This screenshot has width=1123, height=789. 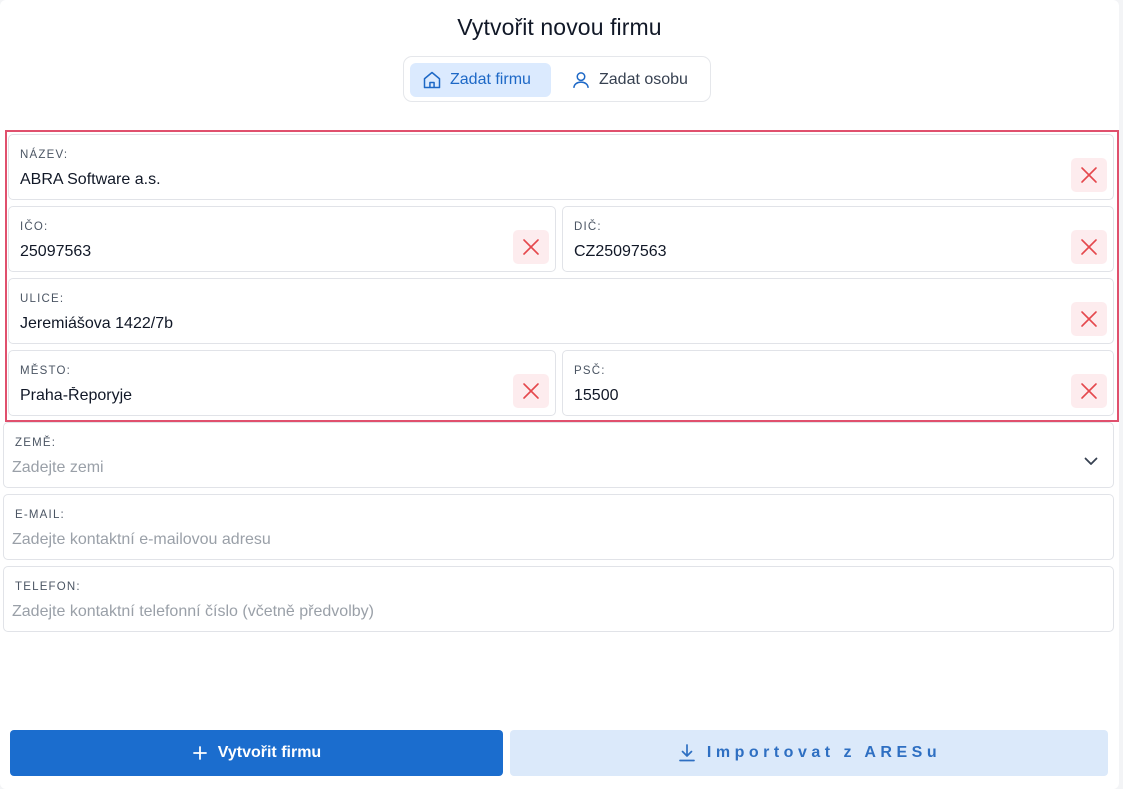 I want to click on tab-company: Zadat firmu, so click(x=480, y=80).